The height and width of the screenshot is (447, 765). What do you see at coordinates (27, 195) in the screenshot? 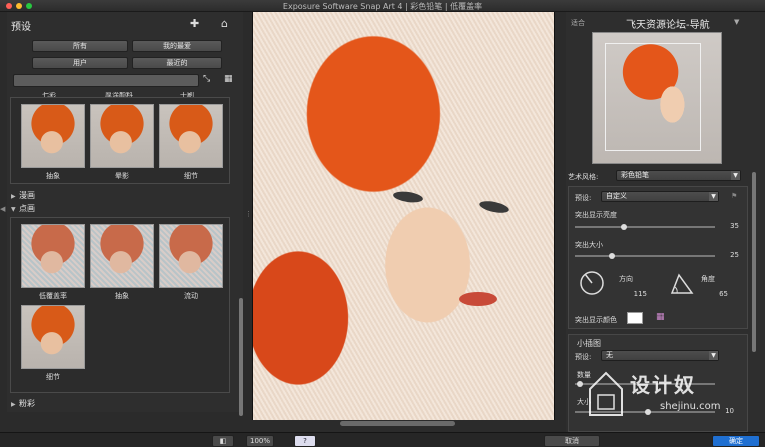
I see `category-comic-label: 漫画` at bounding box center [27, 195].